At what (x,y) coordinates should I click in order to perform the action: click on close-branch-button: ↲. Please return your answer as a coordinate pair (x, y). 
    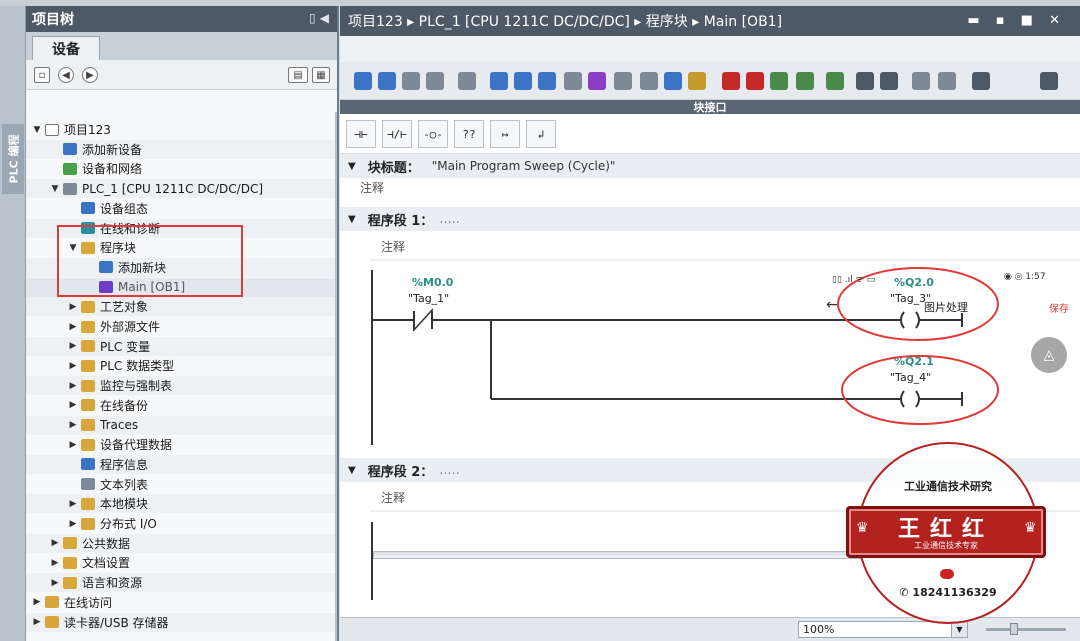
    Looking at the image, I should click on (541, 134).